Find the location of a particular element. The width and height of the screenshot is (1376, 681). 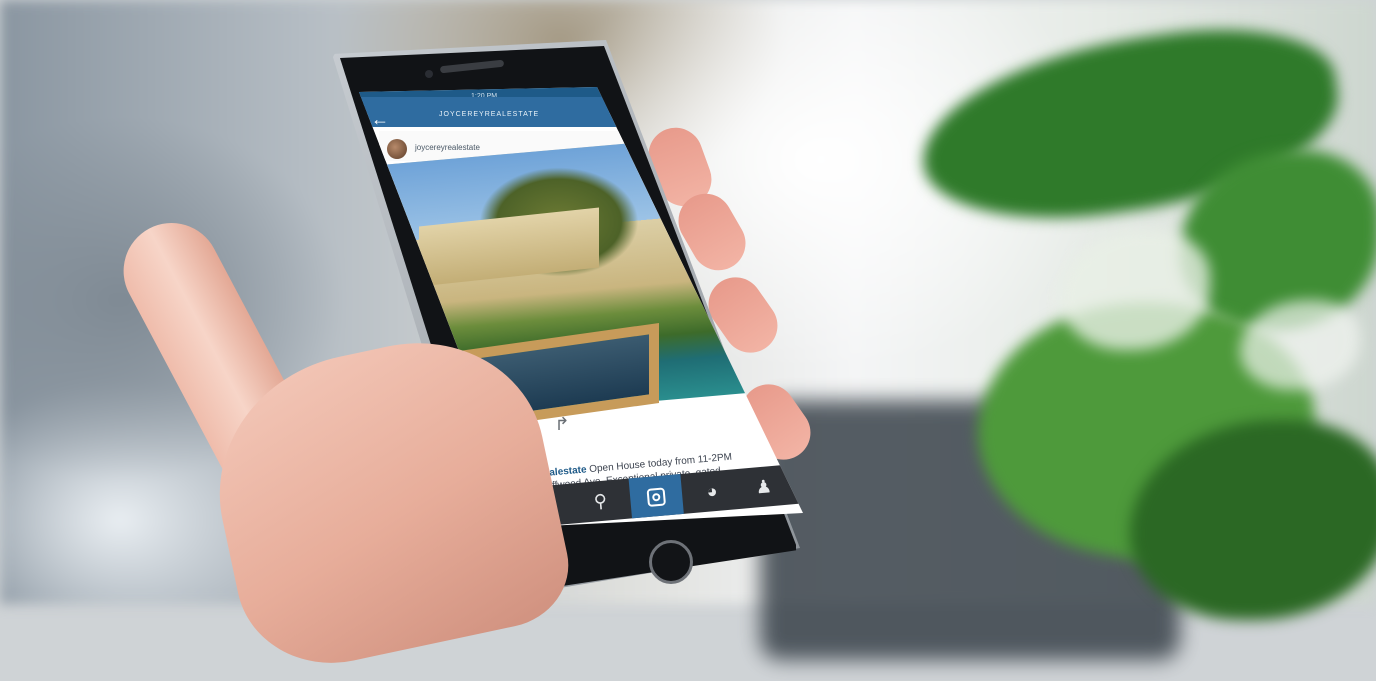

page-title: JOYCEREYREALESTATE is located at coordinates (489, 114).